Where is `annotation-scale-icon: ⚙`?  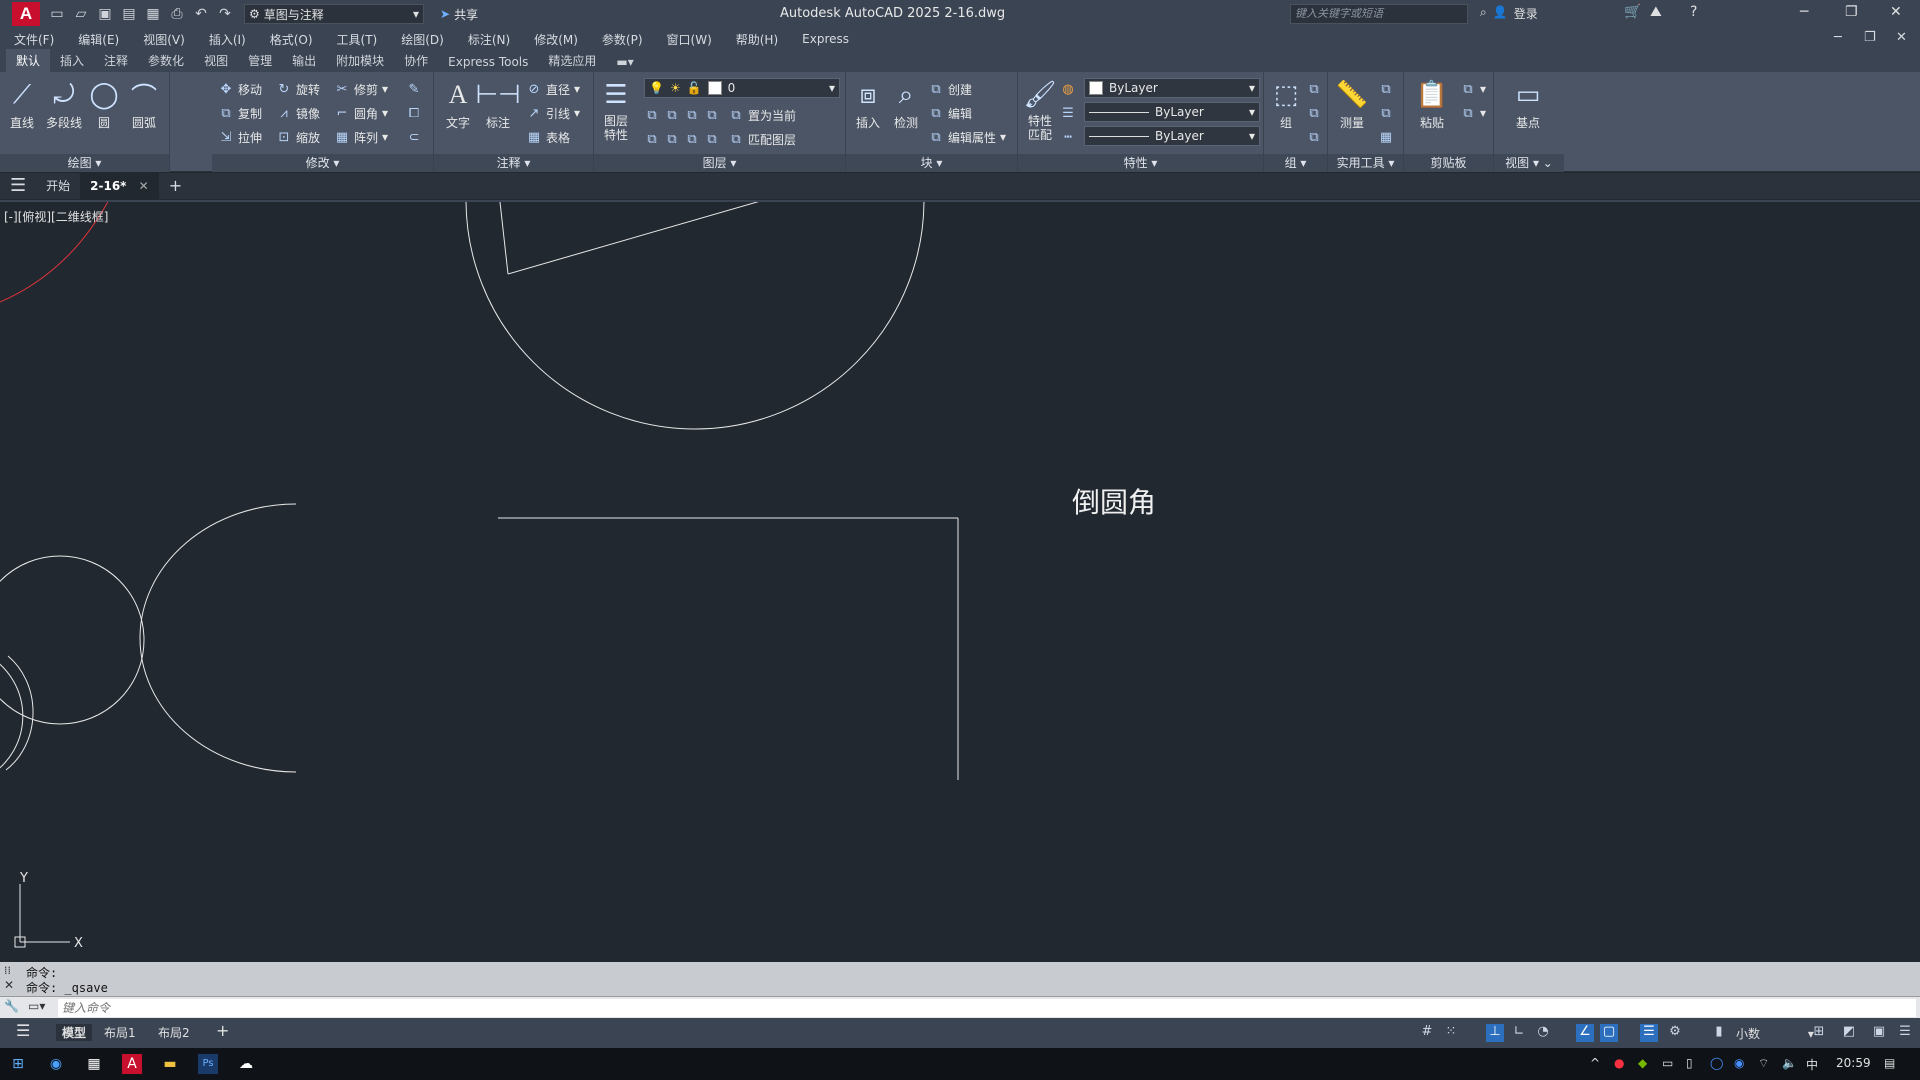
annotation-scale-icon: ⚙ is located at coordinates (1675, 1033).